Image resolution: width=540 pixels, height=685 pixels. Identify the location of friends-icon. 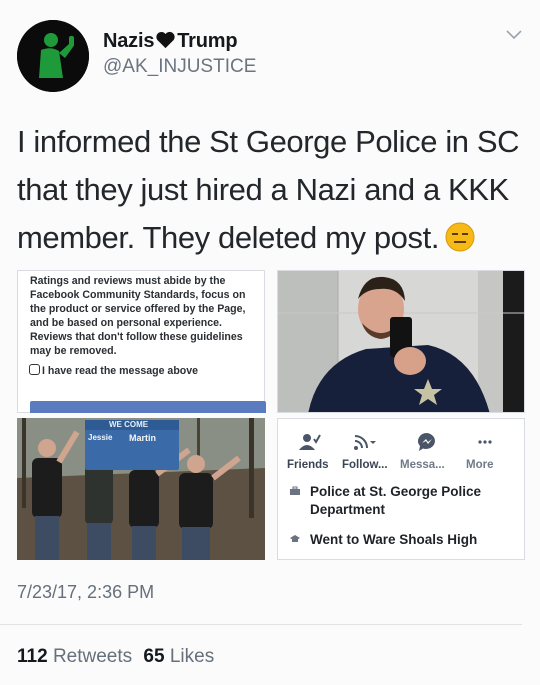
(310, 442).